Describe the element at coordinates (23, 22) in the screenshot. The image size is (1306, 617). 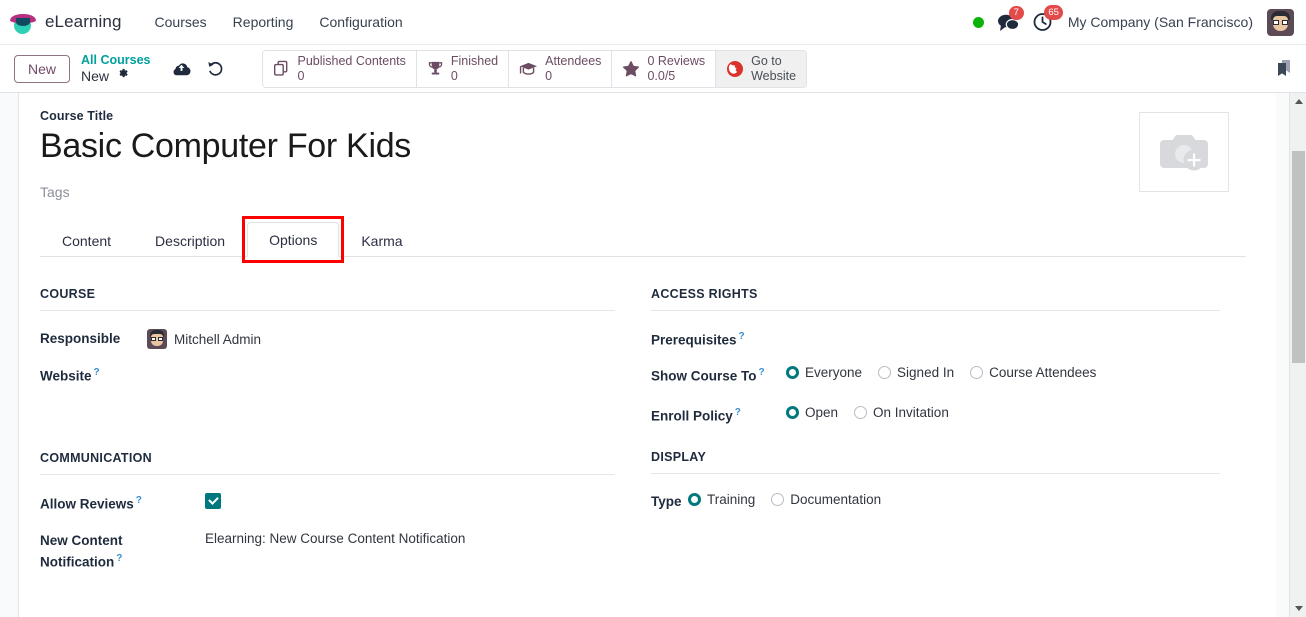
I see `graduation-cap-icon` at that location.